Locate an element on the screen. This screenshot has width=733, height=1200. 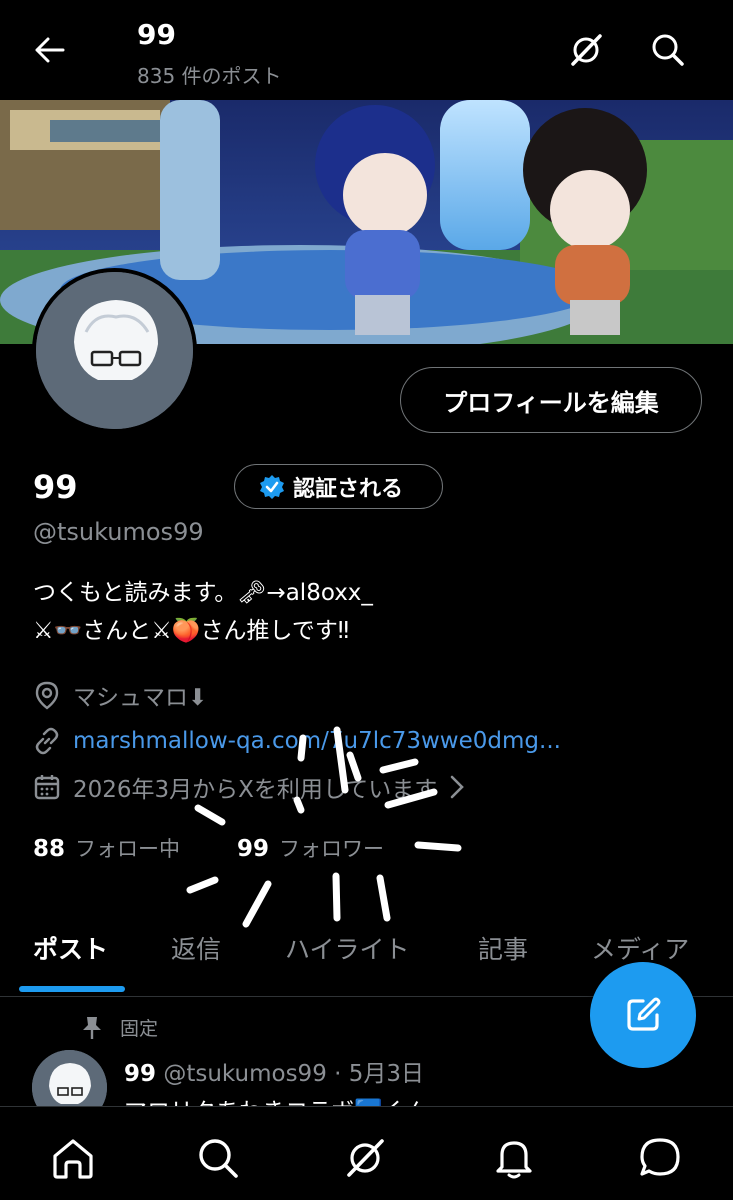
link-icon is located at coordinates (47, 741).